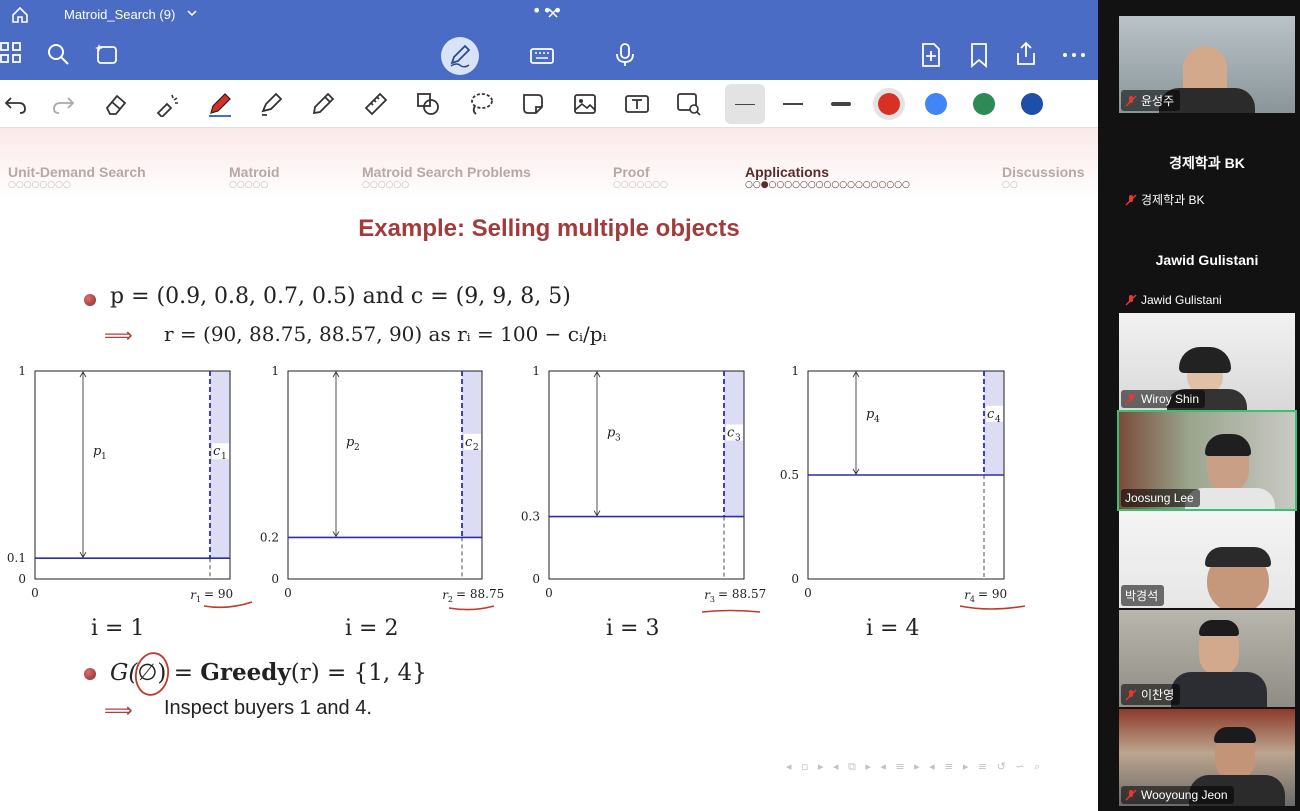 The height and width of the screenshot is (811, 1300). I want to click on eraser-icon, so click(116, 104).